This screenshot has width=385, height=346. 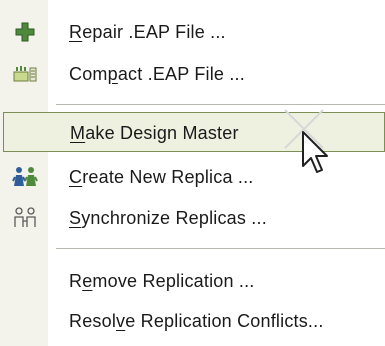 I want to click on mouse-pointer-icon, so click(x=307, y=142).